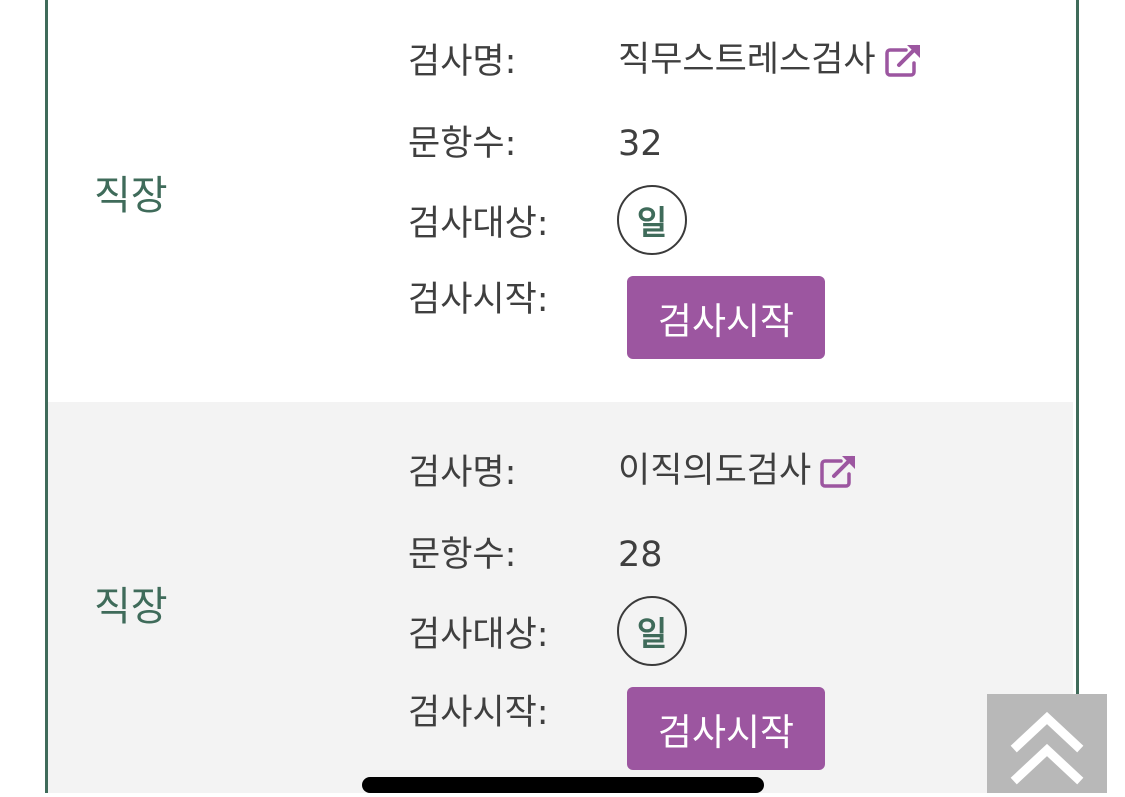  What do you see at coordinates (563, 785) in the screenshot?
I see `home-indicator` at bounding box center [563, 785].